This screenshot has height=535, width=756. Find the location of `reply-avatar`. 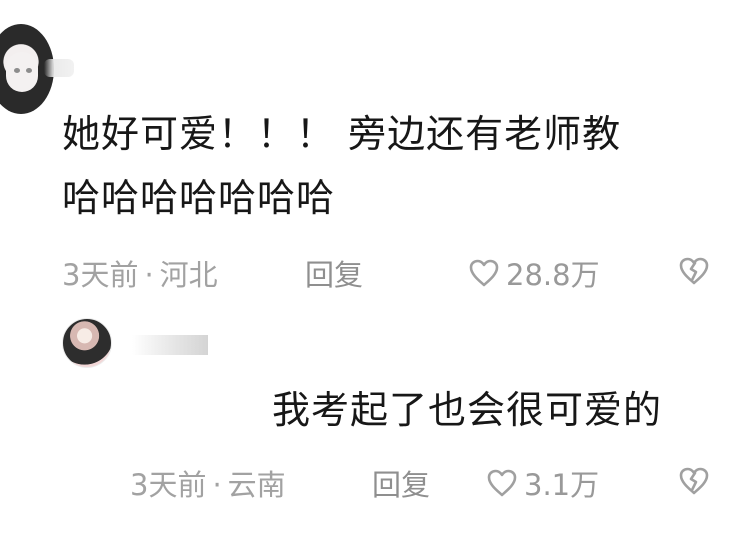

reply-avatar is located at coordinates (87, 343).